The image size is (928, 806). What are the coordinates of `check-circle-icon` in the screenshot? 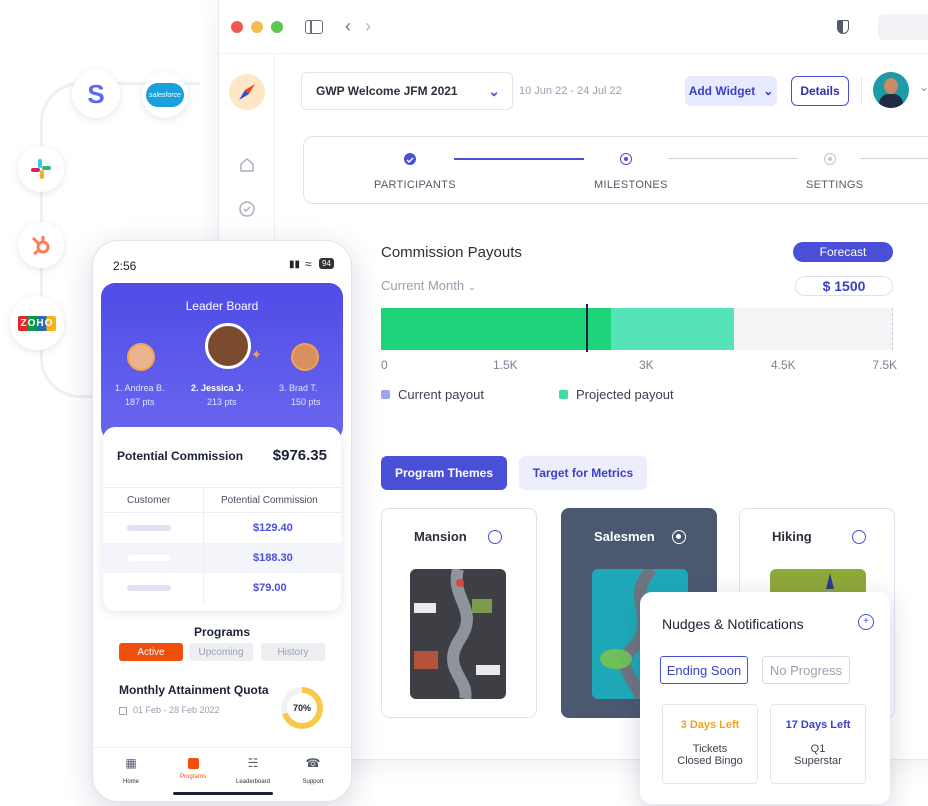 It's located at (247, 209).